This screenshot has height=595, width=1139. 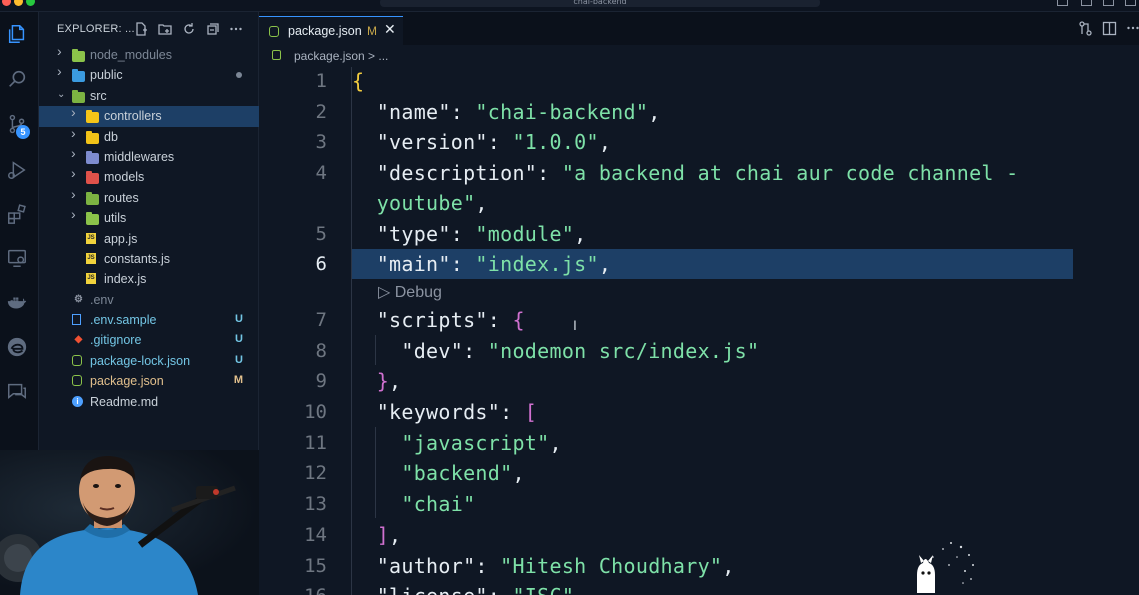 I want to click on docker-icon, so click(x=17, y=303).